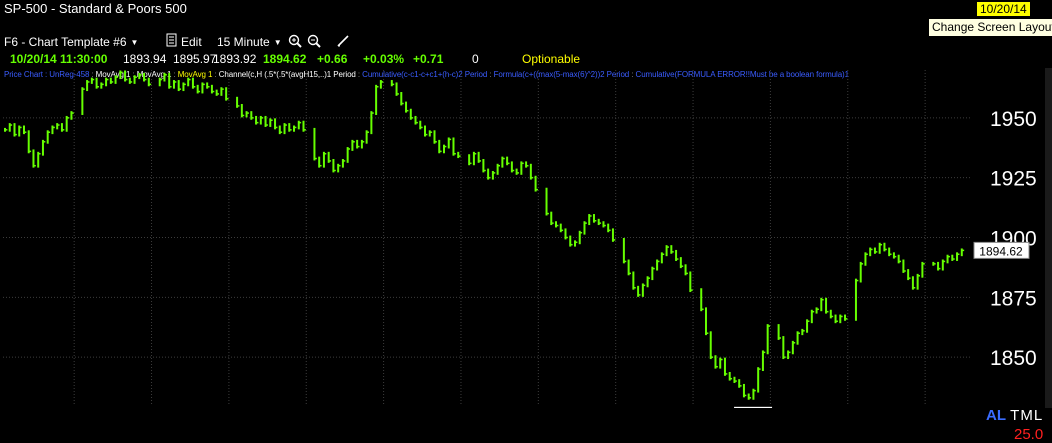  I want to click on low-marker, so click(753, 407).